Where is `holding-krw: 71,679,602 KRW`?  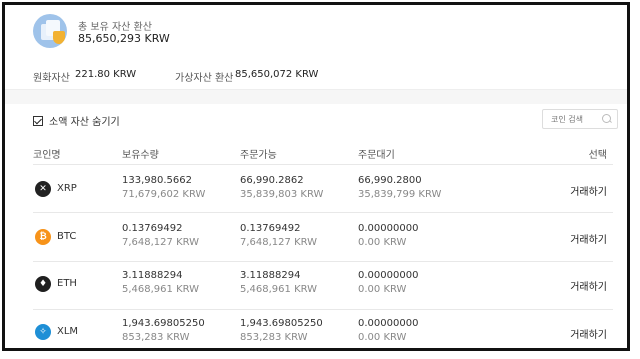 holding-krw: 71,679,602 KRW is located at coordinates (164, 194).